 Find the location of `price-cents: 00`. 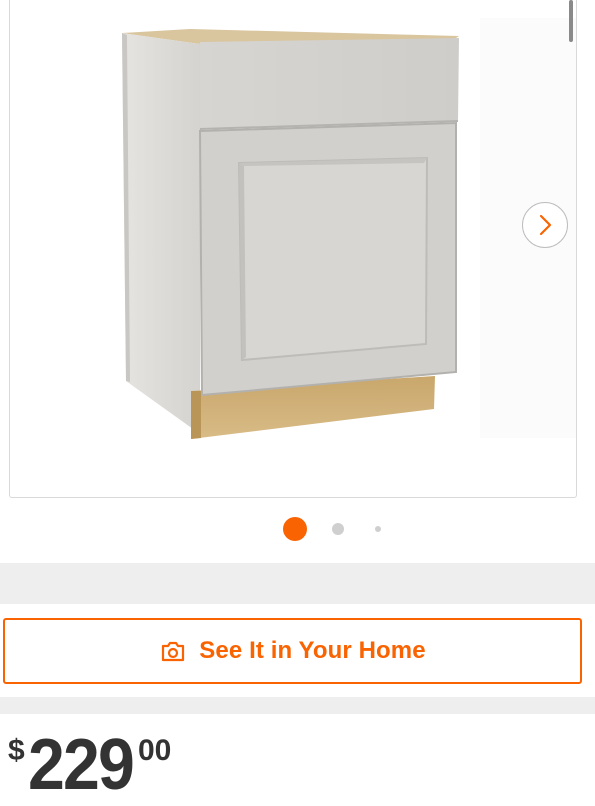

price-cents: 00 is located at coordinates (155, 750).